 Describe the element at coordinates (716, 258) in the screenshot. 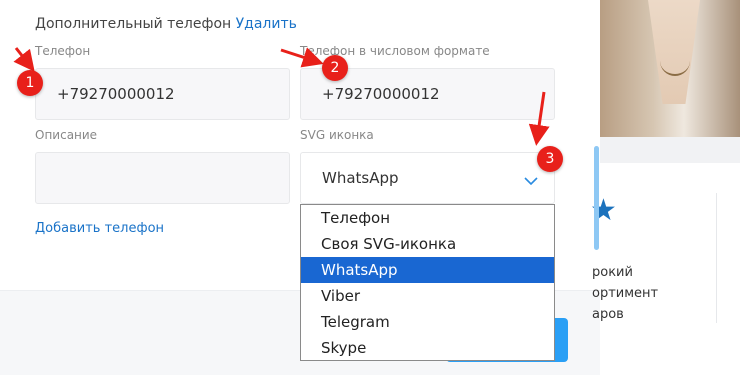

I see `card-divider` at that location.